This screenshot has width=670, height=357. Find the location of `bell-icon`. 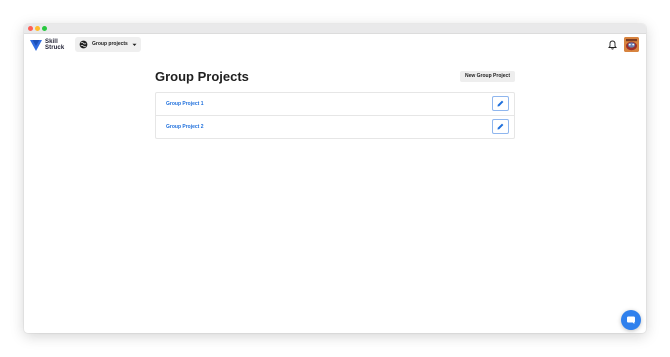

bell-icon is located at coordinates (612, 45).